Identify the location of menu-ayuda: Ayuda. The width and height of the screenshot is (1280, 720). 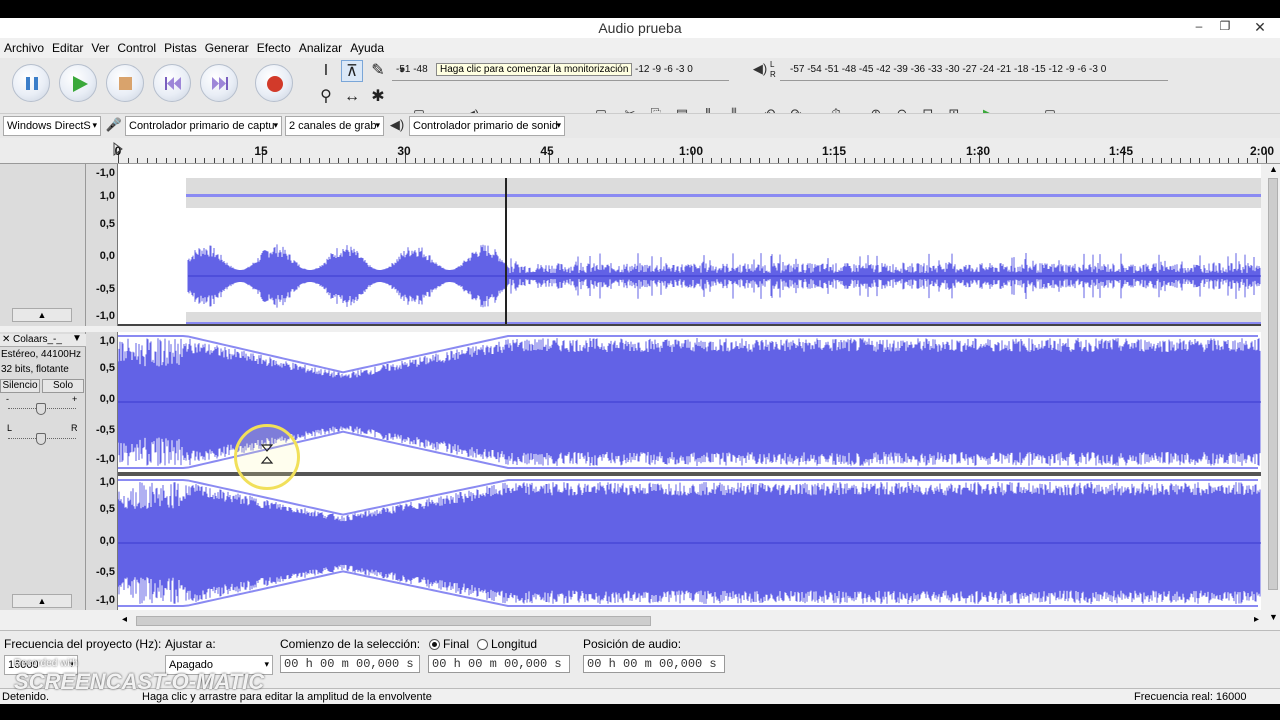
(367, 46).